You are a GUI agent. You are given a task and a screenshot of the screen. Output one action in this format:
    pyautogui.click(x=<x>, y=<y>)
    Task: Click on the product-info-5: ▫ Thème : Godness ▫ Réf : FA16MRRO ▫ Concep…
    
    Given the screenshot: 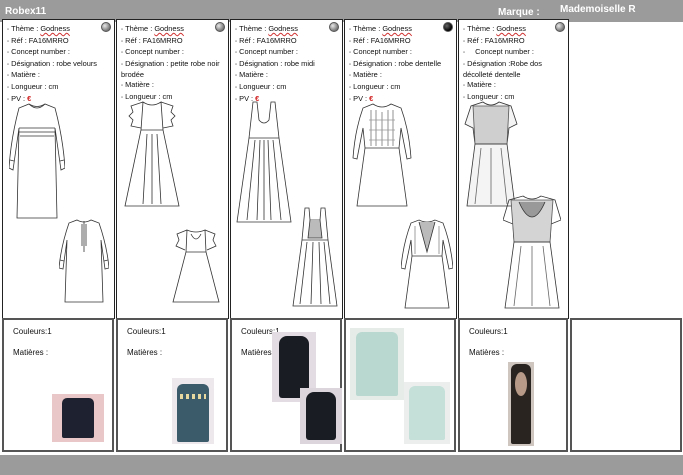 What is the action you would take?
    pyautogui.click(x=502, y=62)
    